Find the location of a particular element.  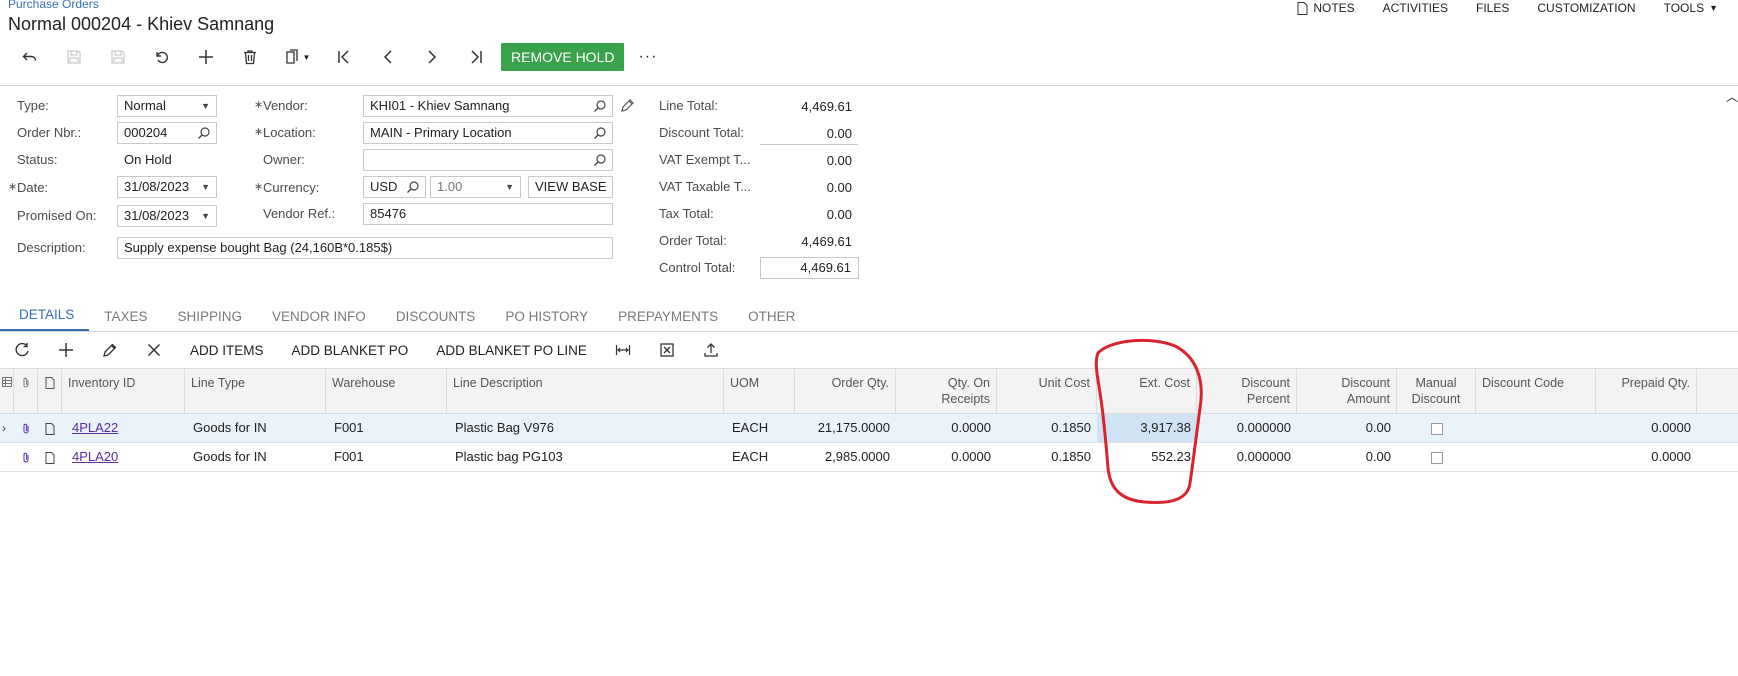

export-excel-button is located at coordinates (667, 350).